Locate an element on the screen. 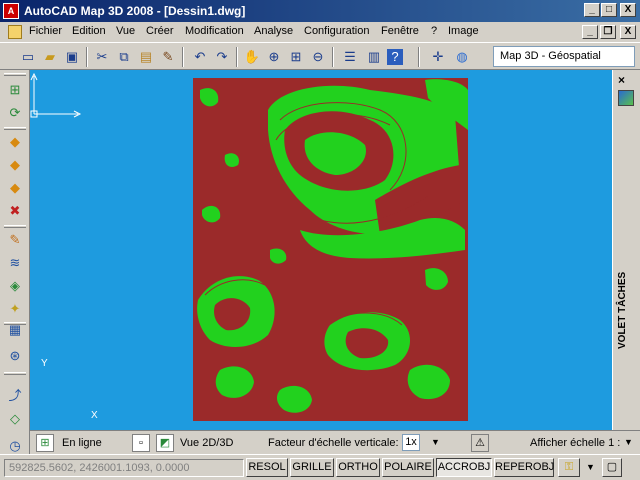 The image size is (640, 480). zoom-previous-icon: ⊖ is located at coordinates (318, 57).